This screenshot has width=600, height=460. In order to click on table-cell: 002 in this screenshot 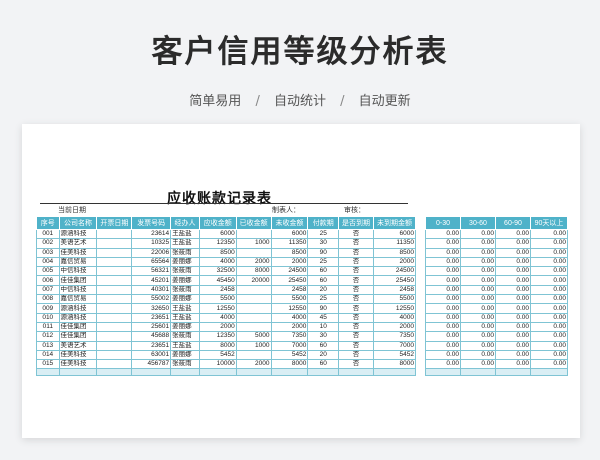, I will do `click(48, 243)`.